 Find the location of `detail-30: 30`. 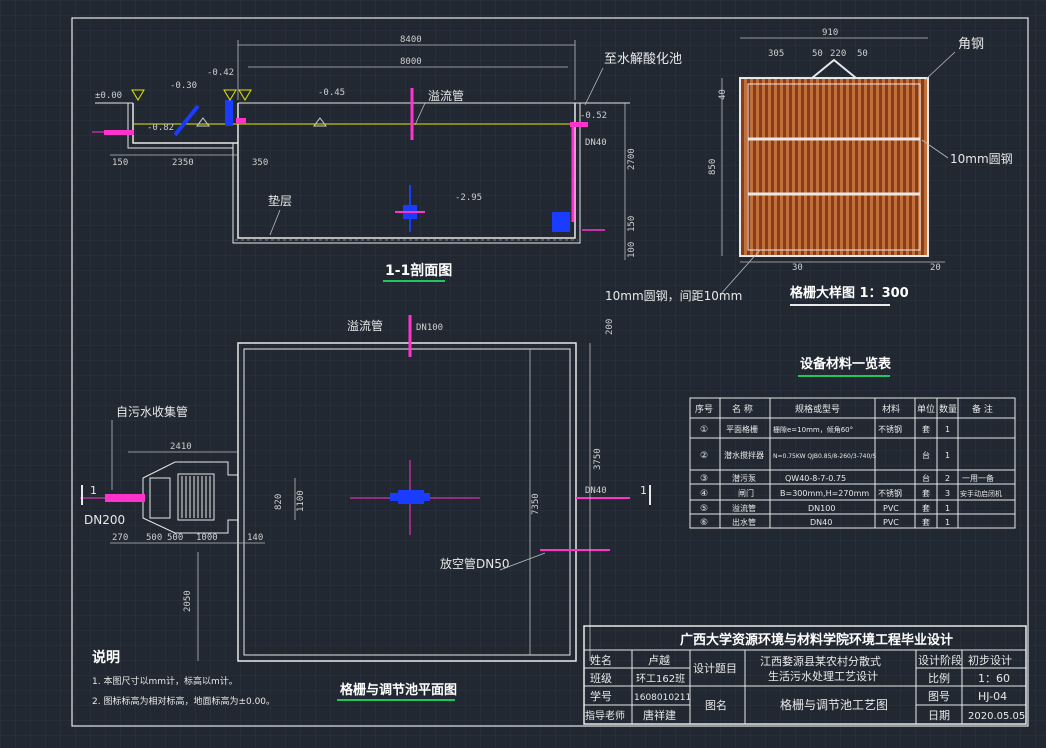

detail-30: 30 is located at coordinates (797, 268).